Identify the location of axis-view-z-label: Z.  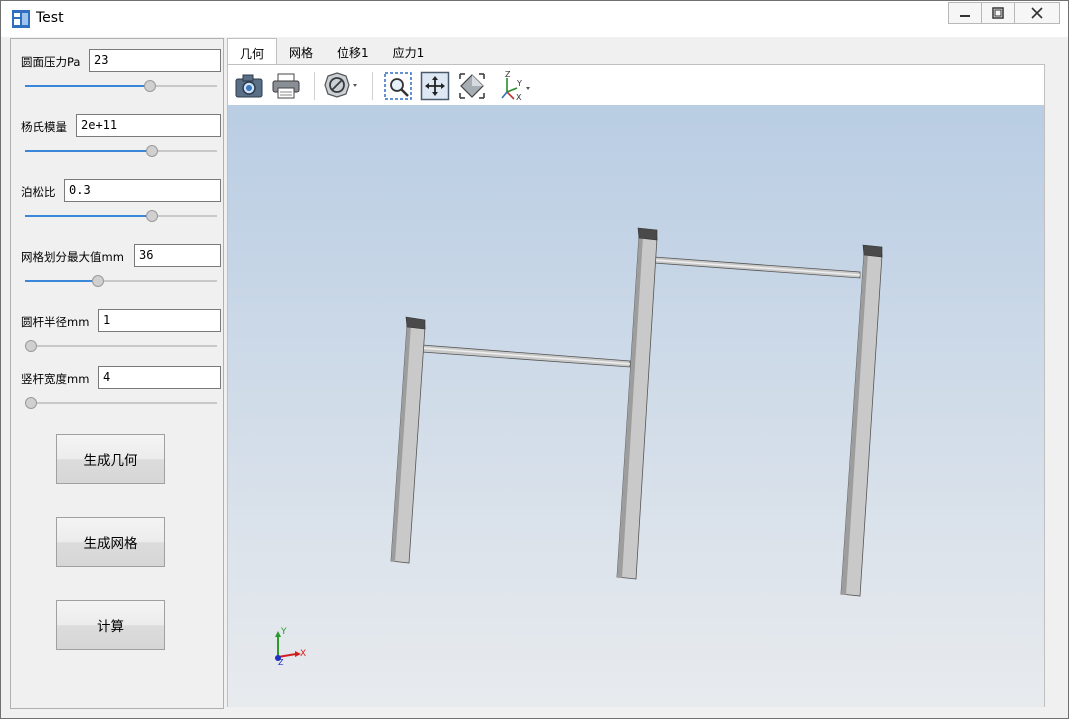
(508, 74).